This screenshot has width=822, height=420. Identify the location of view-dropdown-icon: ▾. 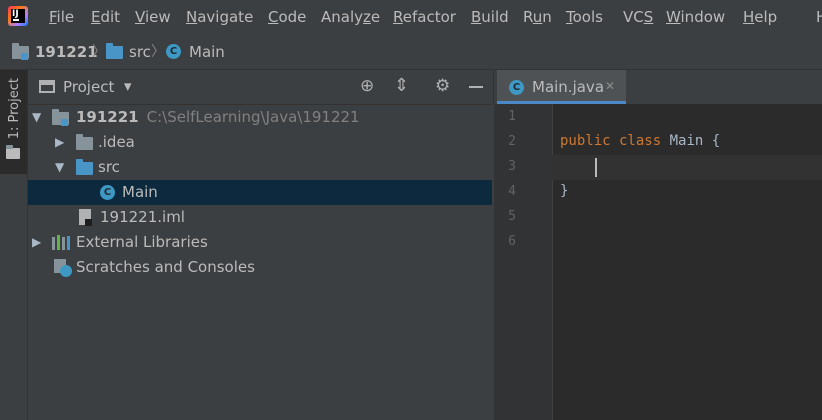
(128, 86).